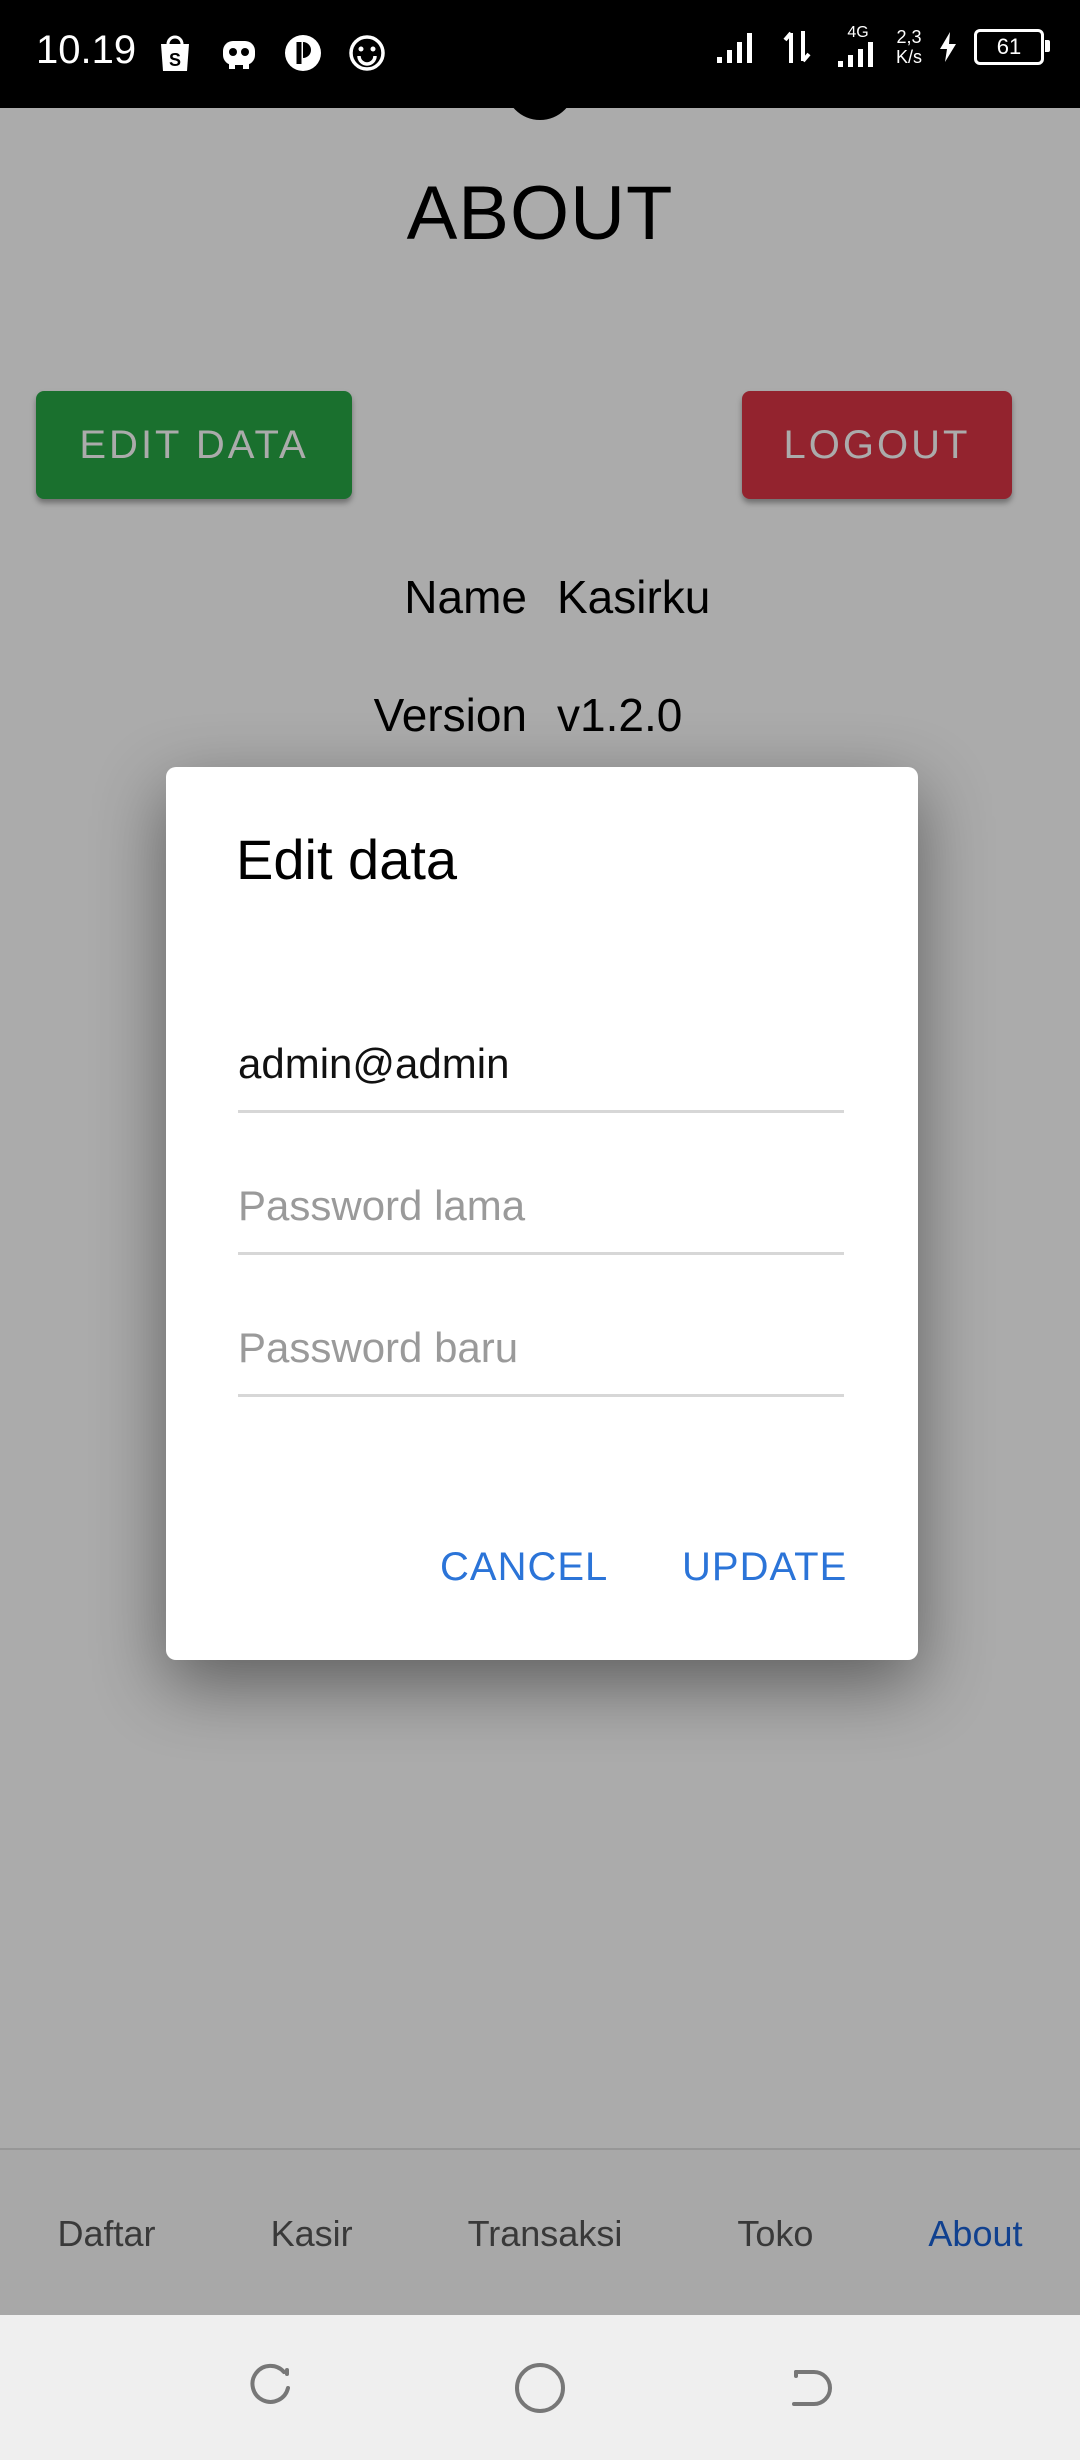 Image resolution: width=1080 pixels, height=2460 pixels. What do you see at coordinates (270, 2388) in the screenshot?
I see `recent-apps-icon` at bounding box center [270, 2388].